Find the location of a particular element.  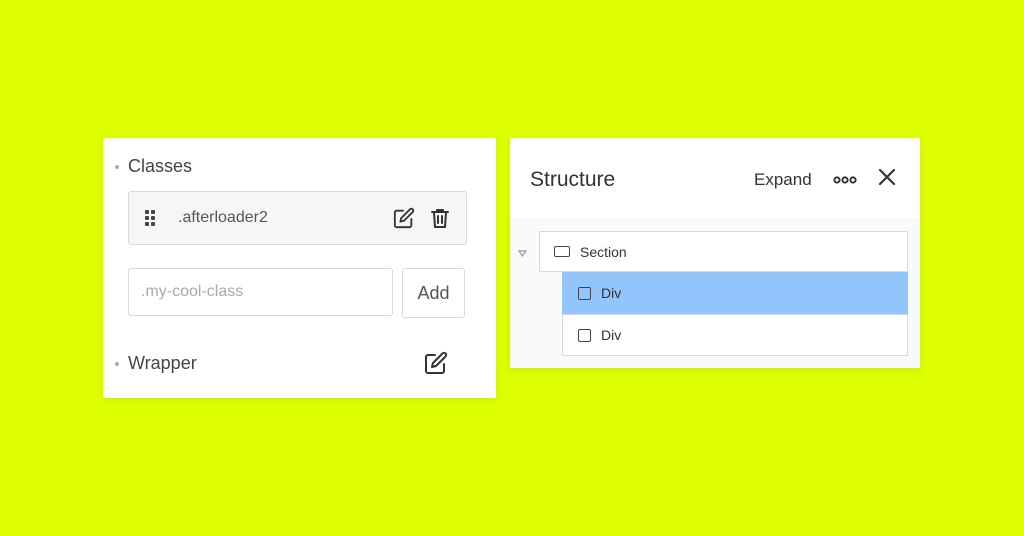

expand-button: Expand is located at coordinates (783, 180).